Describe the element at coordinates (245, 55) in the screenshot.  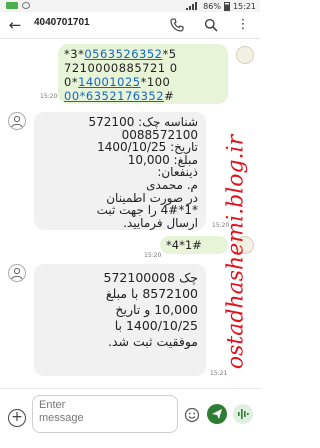
I see `avatar` at that location.